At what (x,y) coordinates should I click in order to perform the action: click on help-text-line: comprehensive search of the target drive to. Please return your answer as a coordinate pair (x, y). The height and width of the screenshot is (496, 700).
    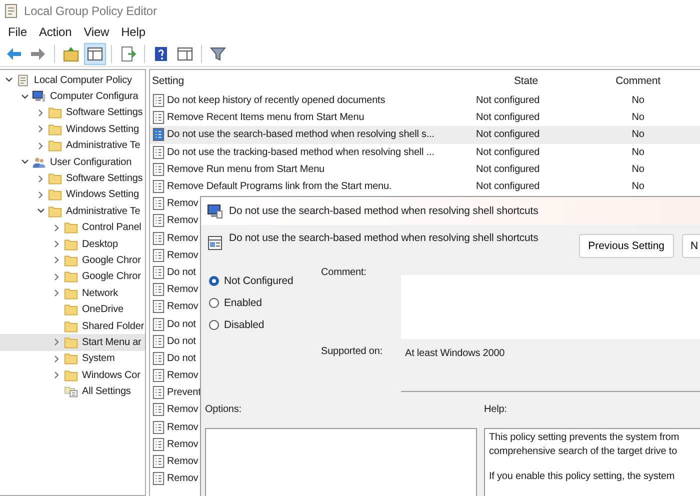
    Looking at the image, I should click on (583, 452).